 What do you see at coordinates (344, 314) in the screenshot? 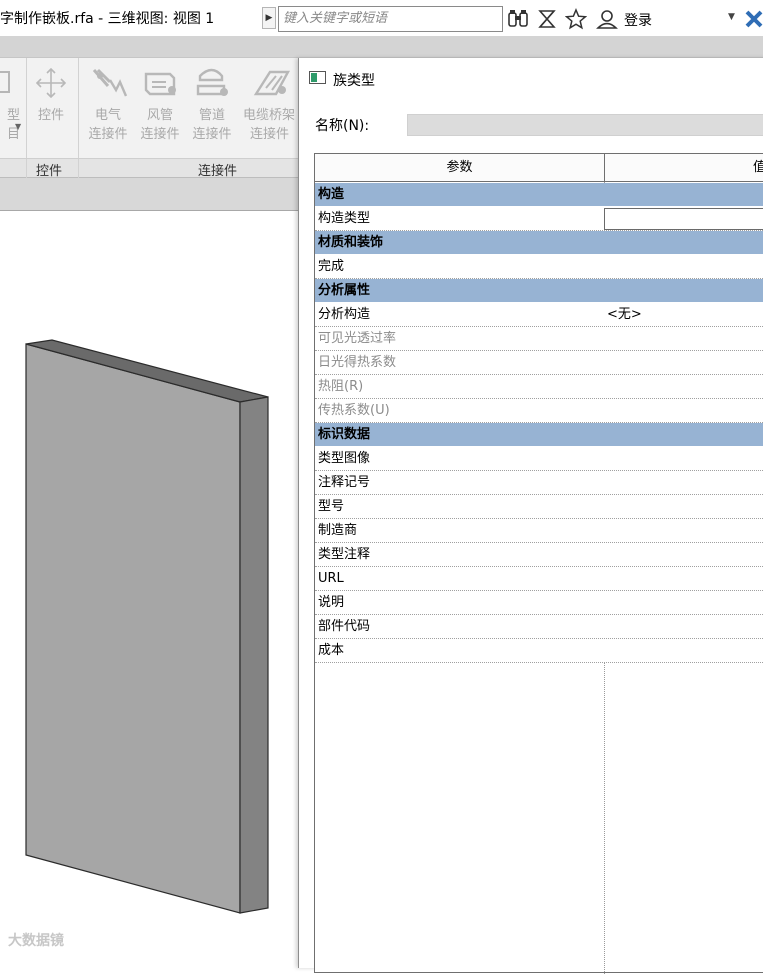
I see `parameter-name: 分析构造` at bounding box center [344, 314].